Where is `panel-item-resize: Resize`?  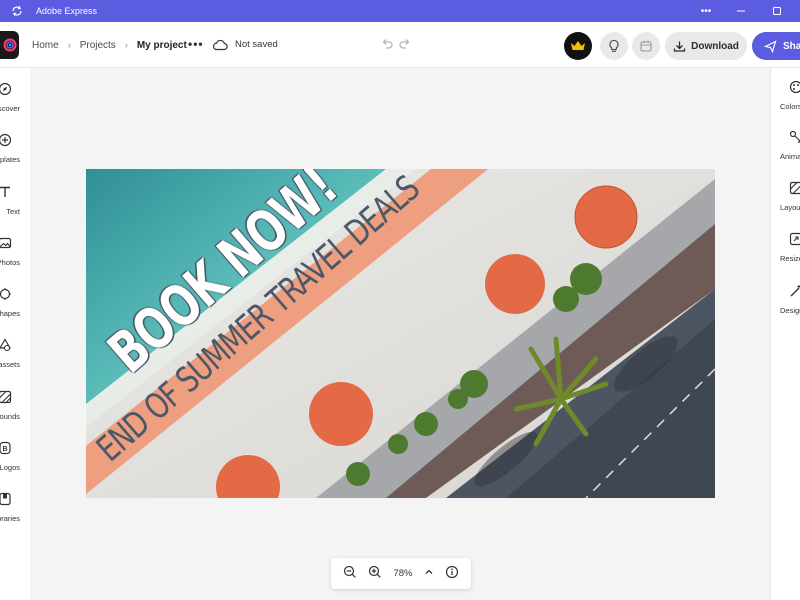 panel-item-resize: Resize is located at coordinates (785, 249).